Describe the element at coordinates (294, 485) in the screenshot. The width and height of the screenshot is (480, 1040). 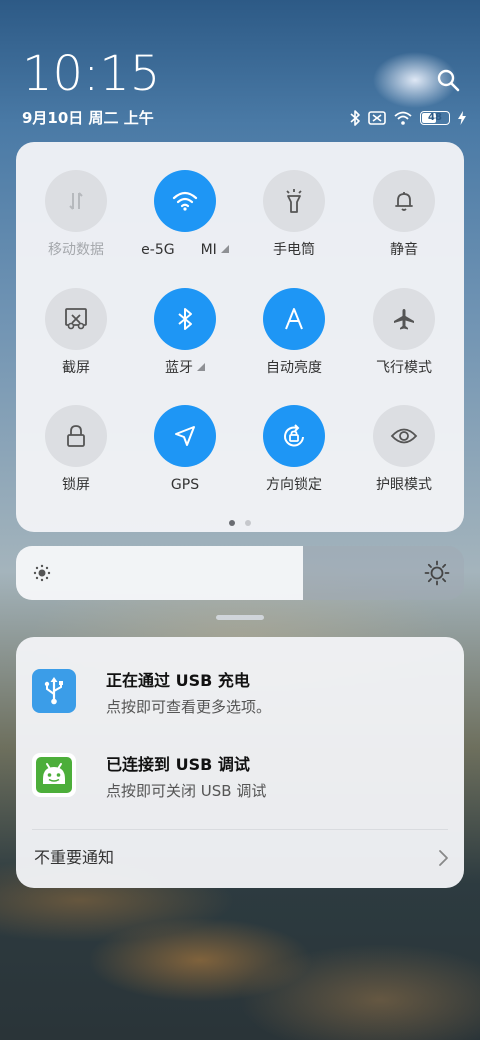
I see `tile-rotation-lock-label: 方向锁定` at that location.